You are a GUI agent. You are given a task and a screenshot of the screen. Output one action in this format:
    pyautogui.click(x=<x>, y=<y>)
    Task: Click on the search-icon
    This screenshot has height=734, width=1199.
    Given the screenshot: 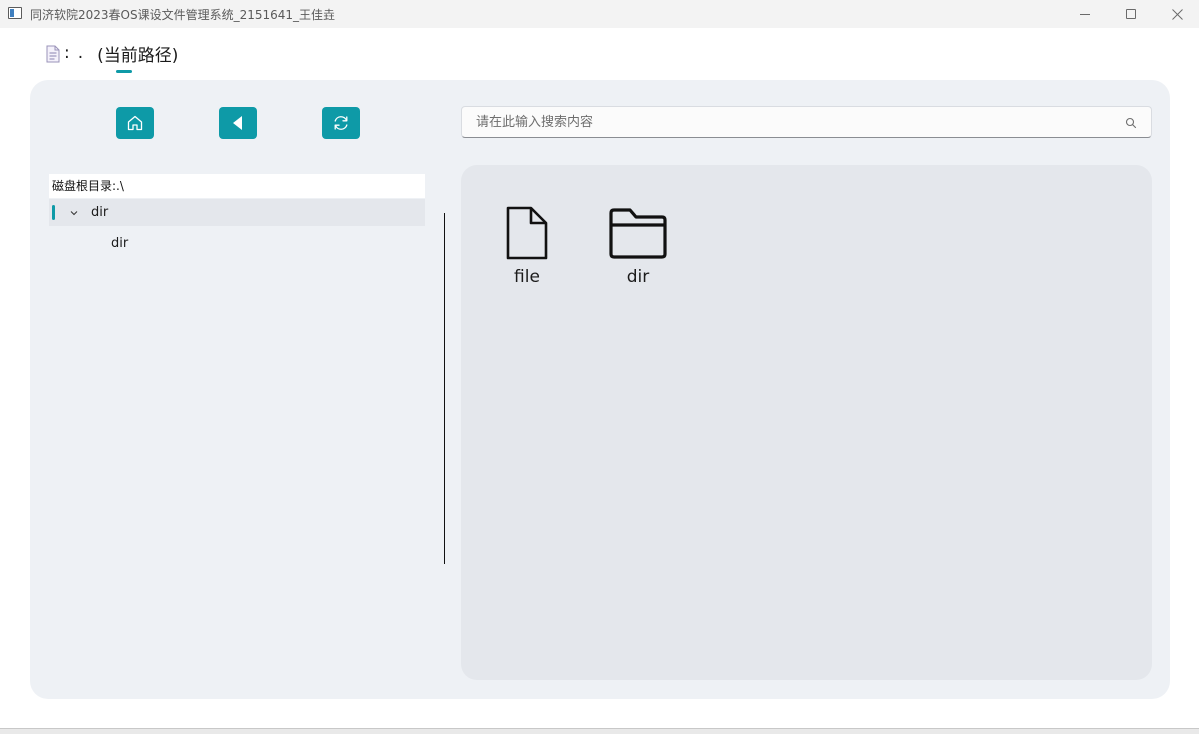 What is the action you would take?
    pyautogui.click(x=1131, y=123)
    